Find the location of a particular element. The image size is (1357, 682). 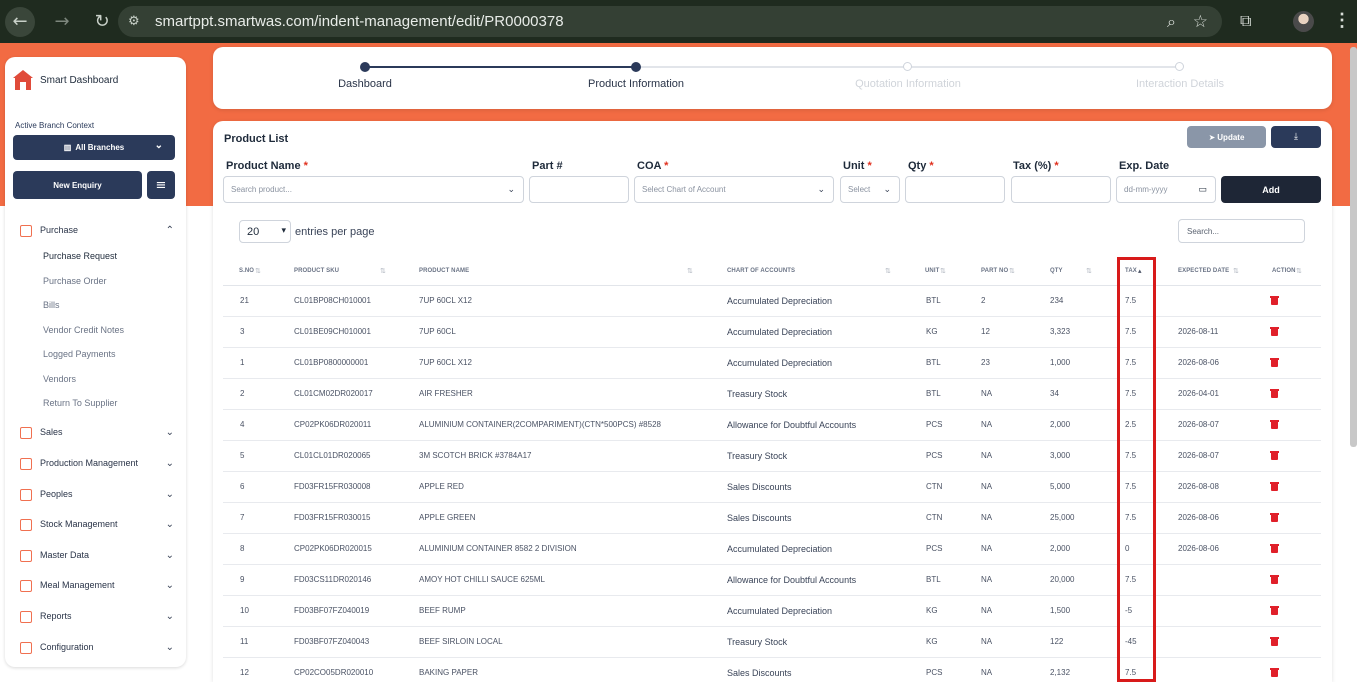

tax-label: Tax (%) * is located at coordinates (1036, 166).